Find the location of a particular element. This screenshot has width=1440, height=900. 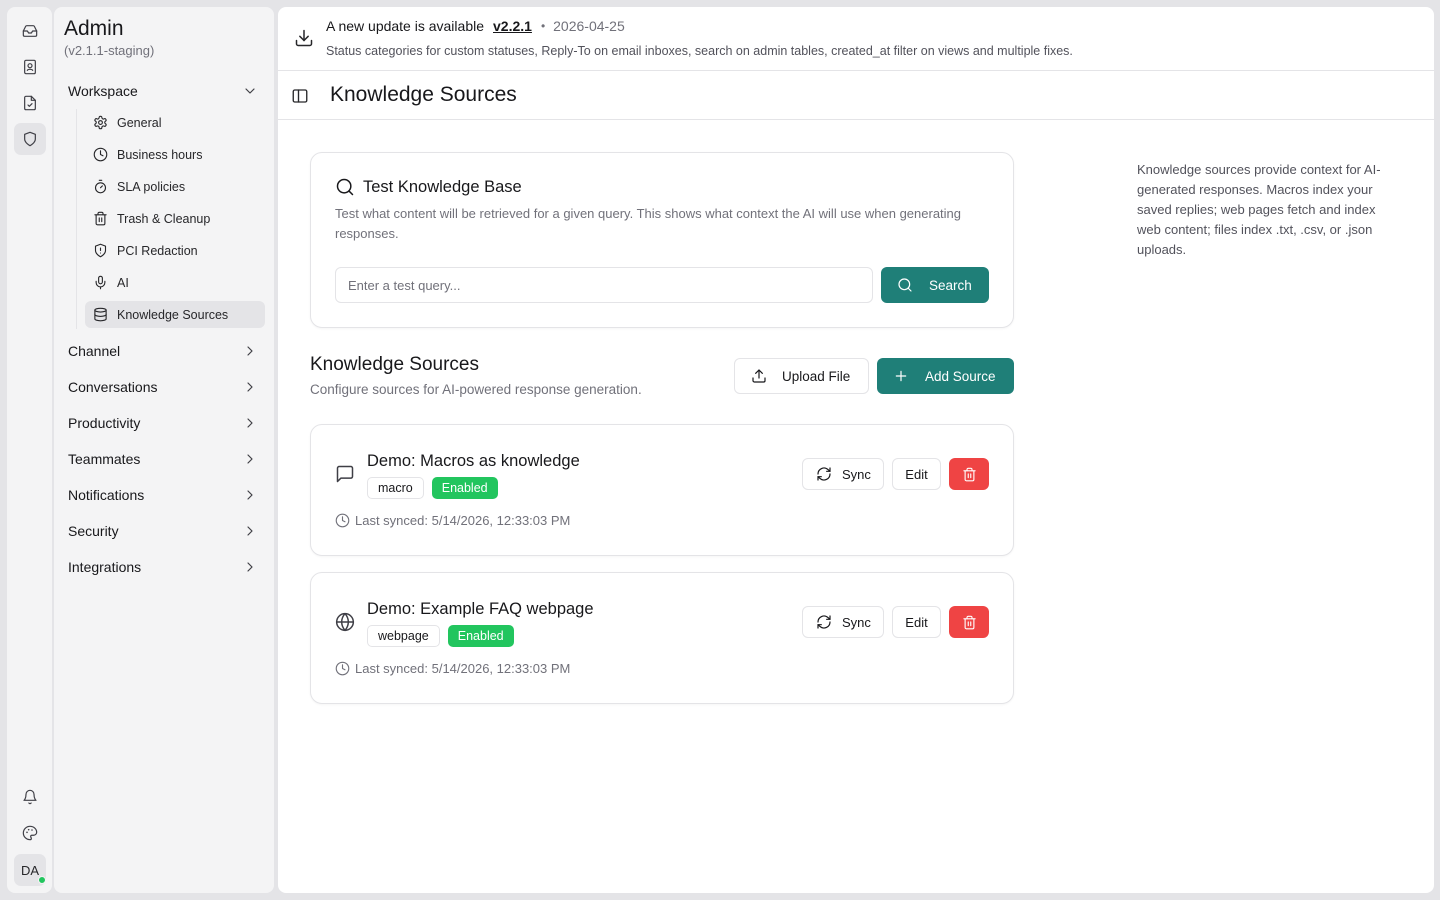

sidebar-version: (v2.1.1-staging) is located at coordinates (109, 50).